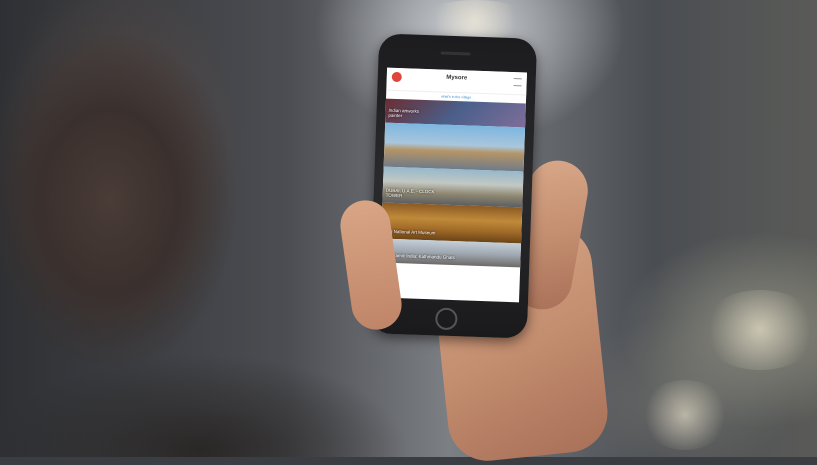 The width and height of the screenshot is (817, 465). Describe the element at coordinates (454, 147) in the screenshot. I see `card-item` at that location.